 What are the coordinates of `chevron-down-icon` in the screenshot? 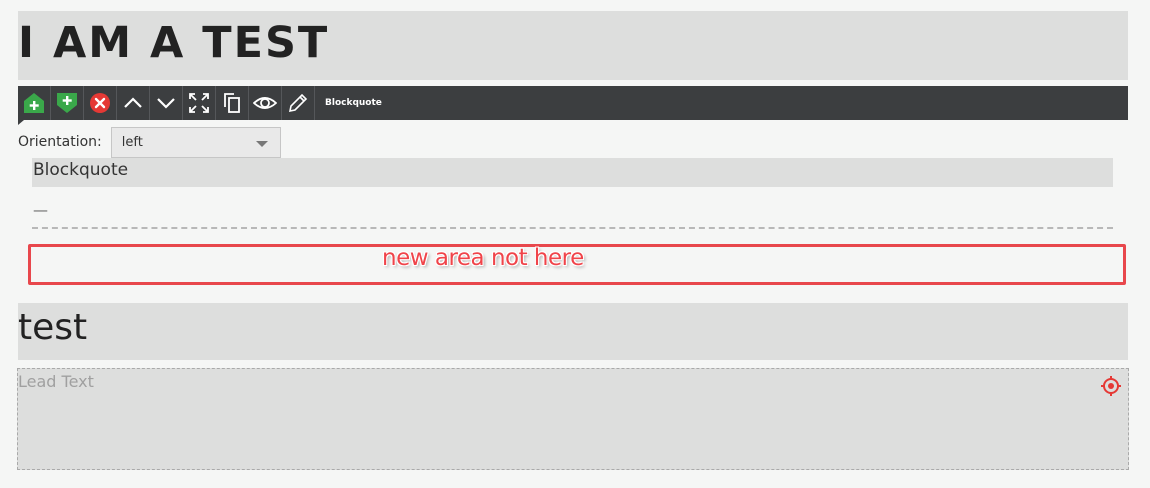 It's located at (261, 143).